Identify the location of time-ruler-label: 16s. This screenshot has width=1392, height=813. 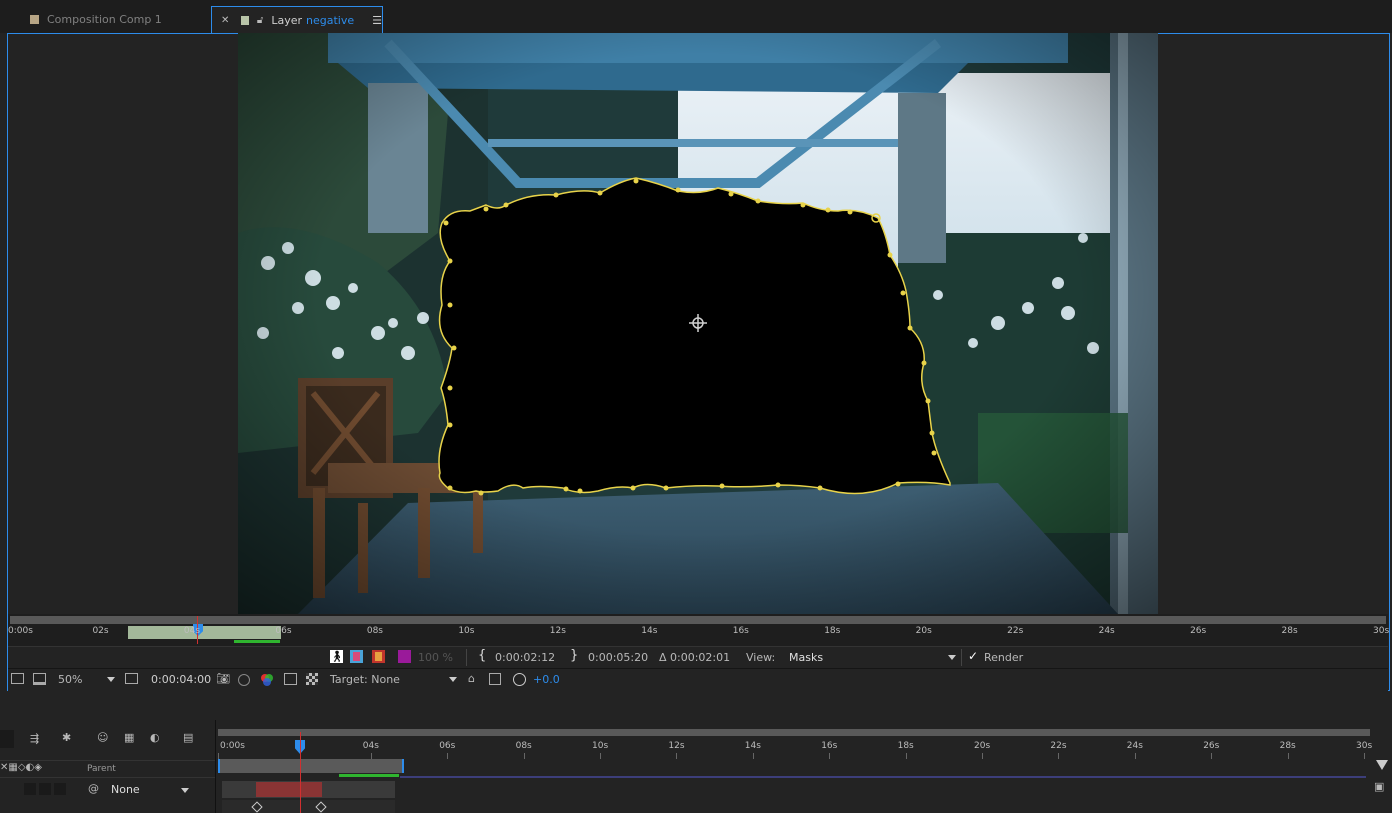
(740, 631).